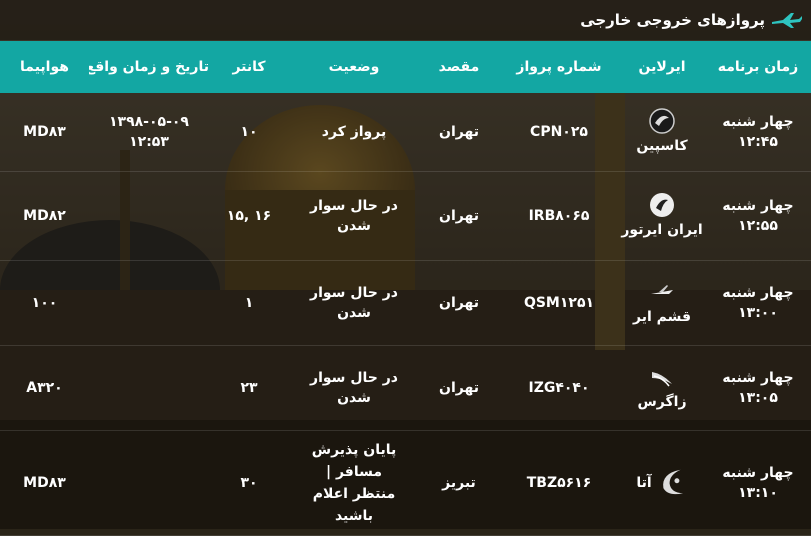  Describe the element at coordinates (662, 402) in the screenshot. I see `airline-name: زاگرس` at that location.